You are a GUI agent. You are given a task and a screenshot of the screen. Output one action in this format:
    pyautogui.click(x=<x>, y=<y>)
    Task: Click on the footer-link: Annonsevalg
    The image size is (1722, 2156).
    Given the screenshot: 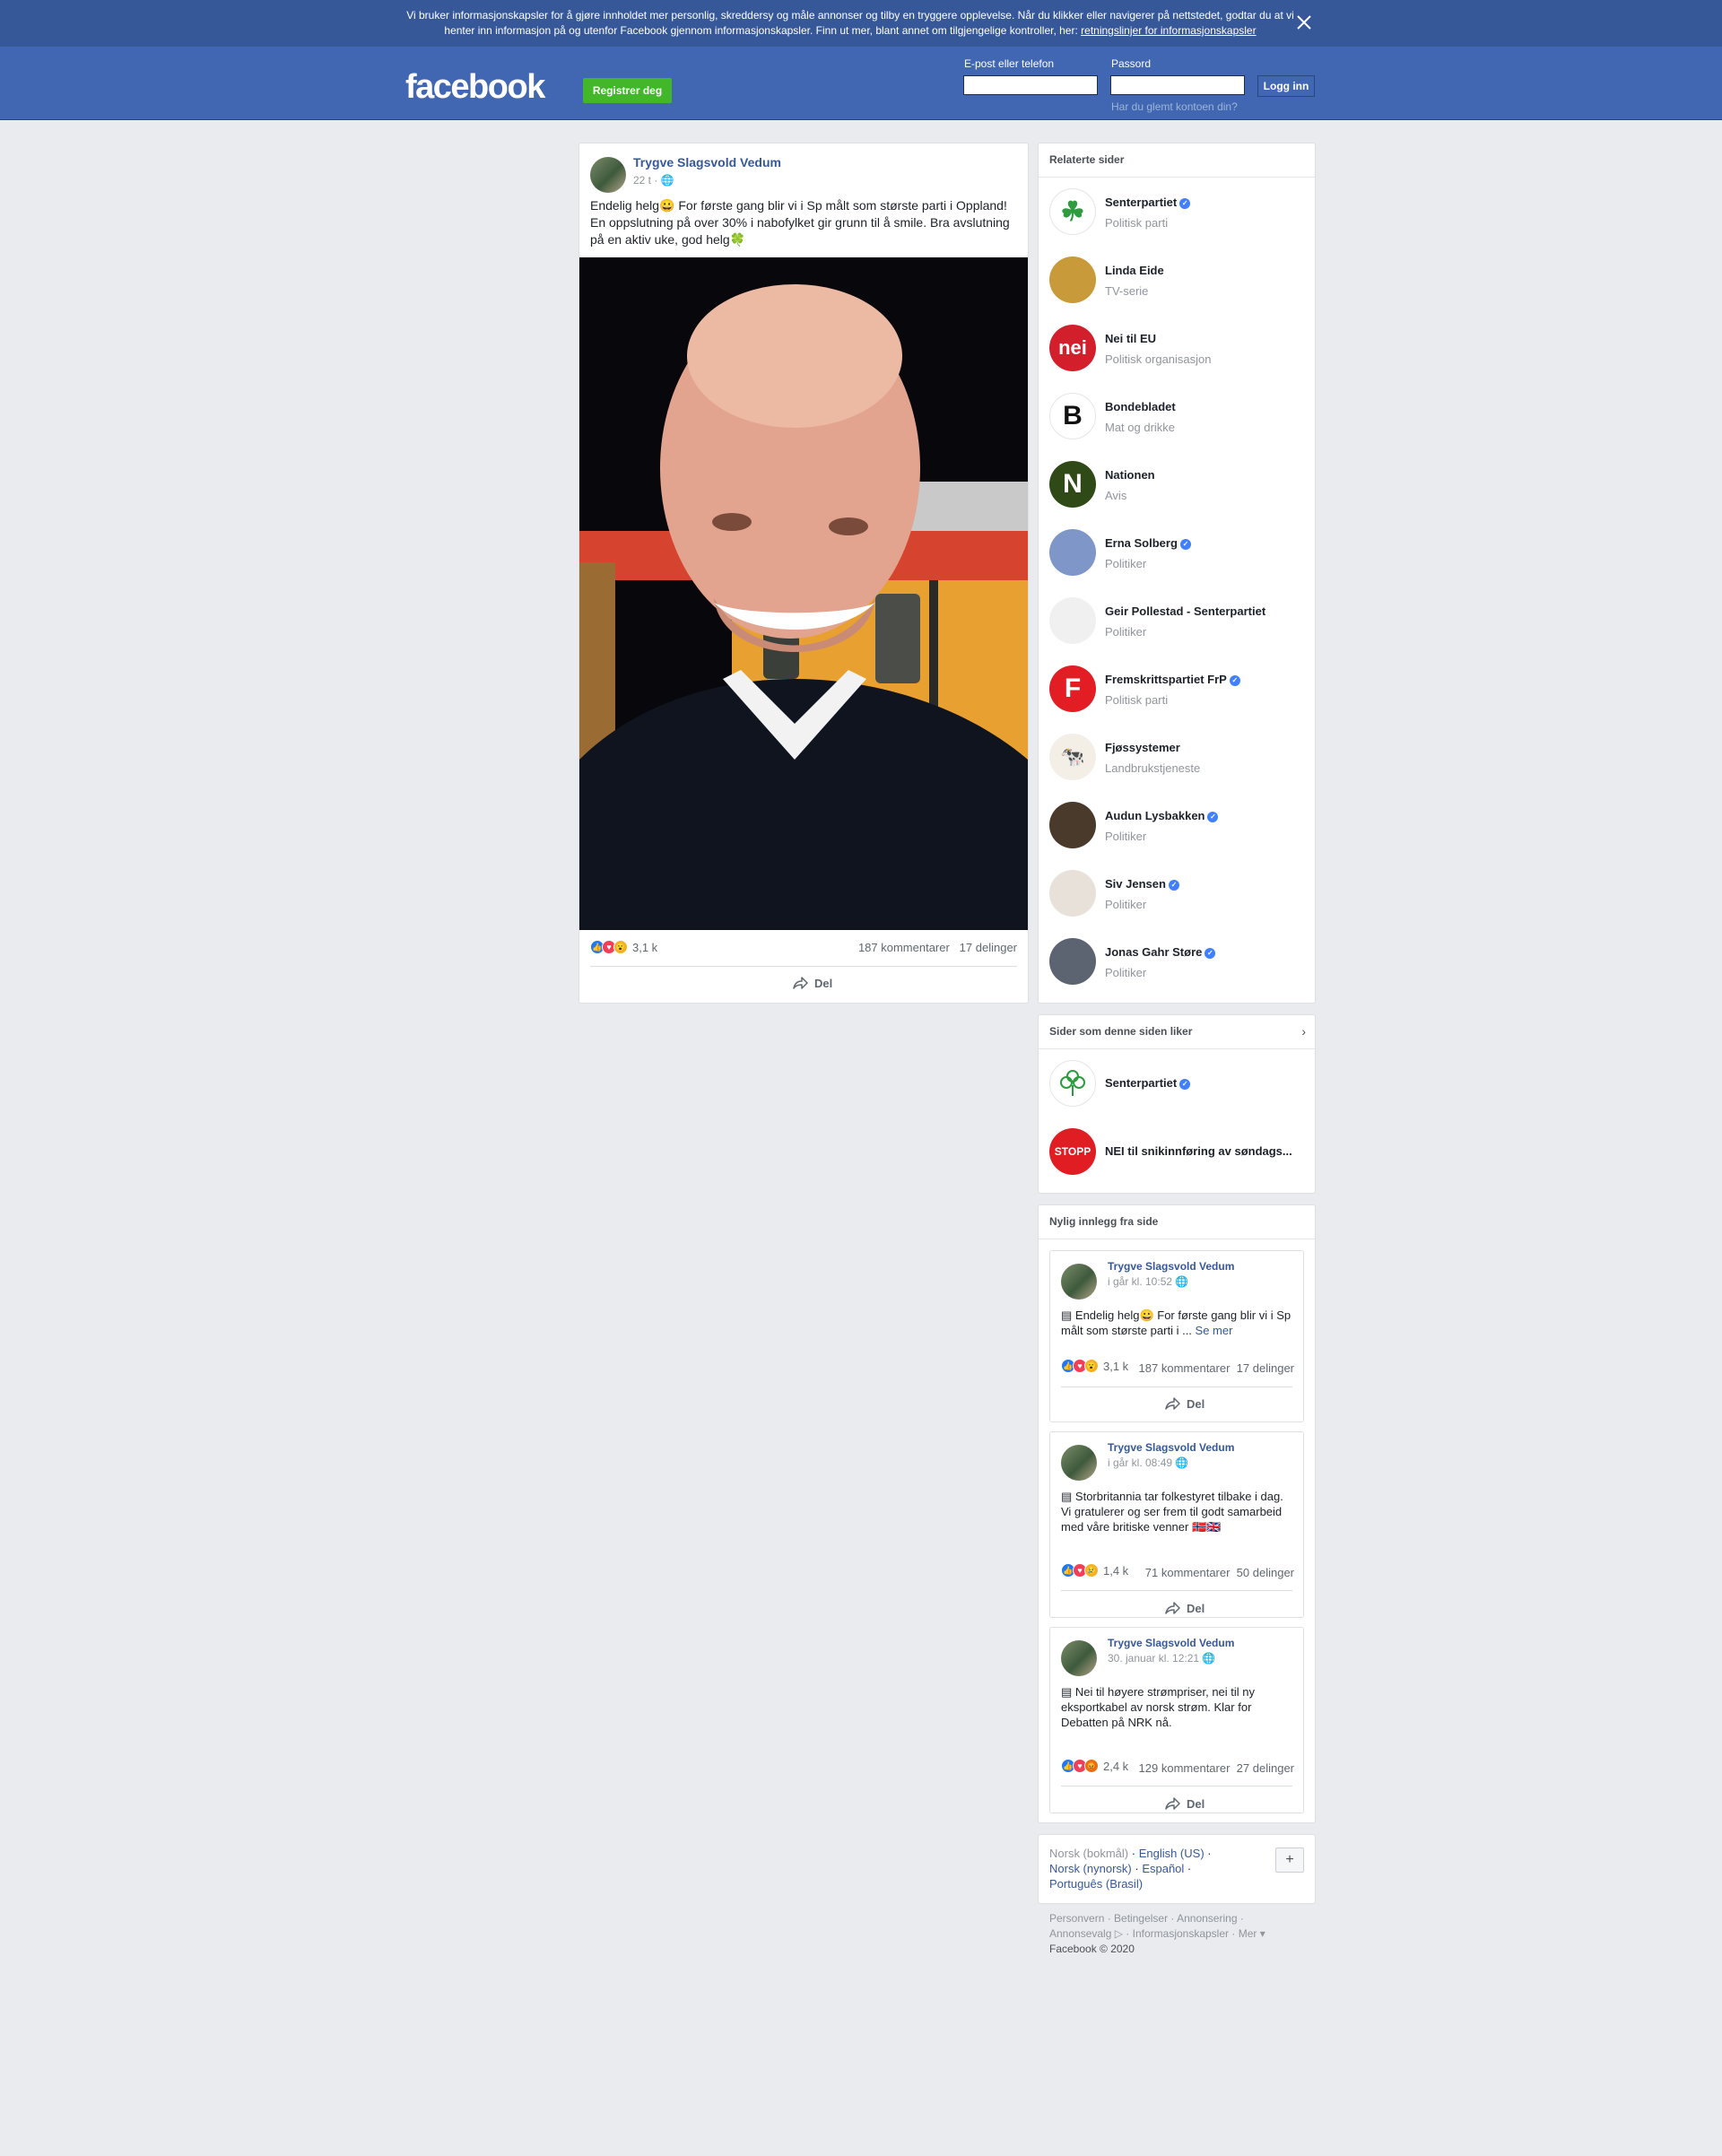 What is the action you would take?
    pyautogui.click(x=1080, y=1933)
    